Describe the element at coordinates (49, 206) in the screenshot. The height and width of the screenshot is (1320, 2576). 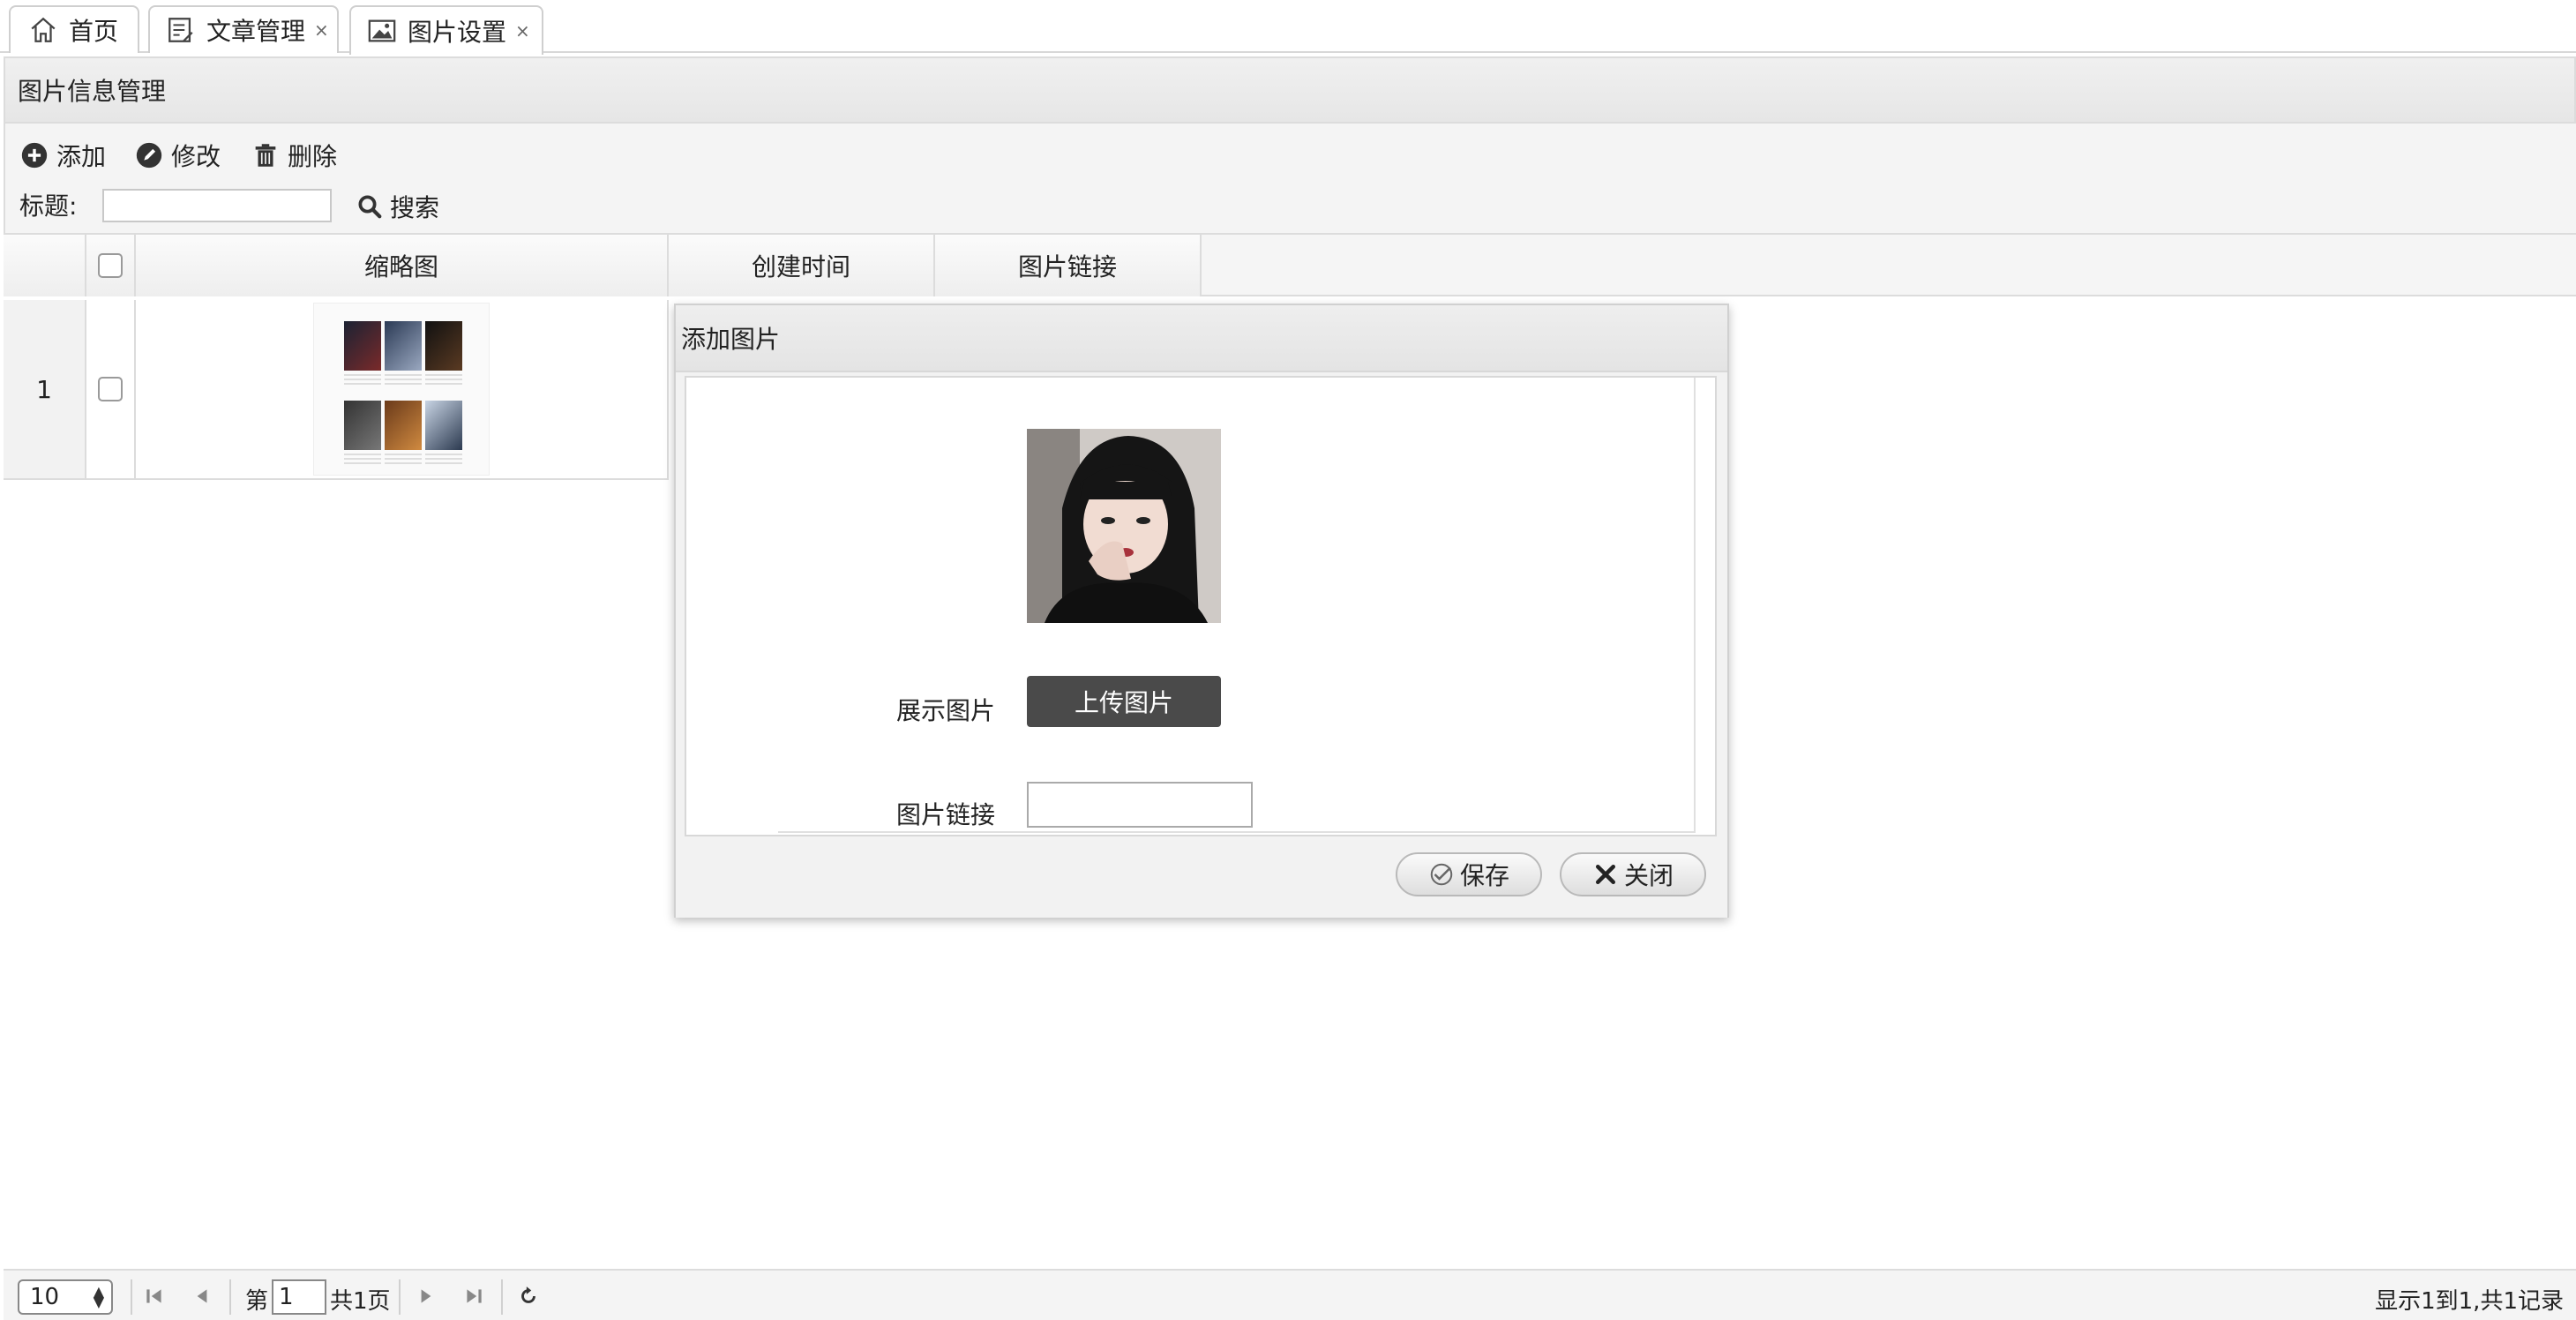
I see `search-label: 标题:` at that location.